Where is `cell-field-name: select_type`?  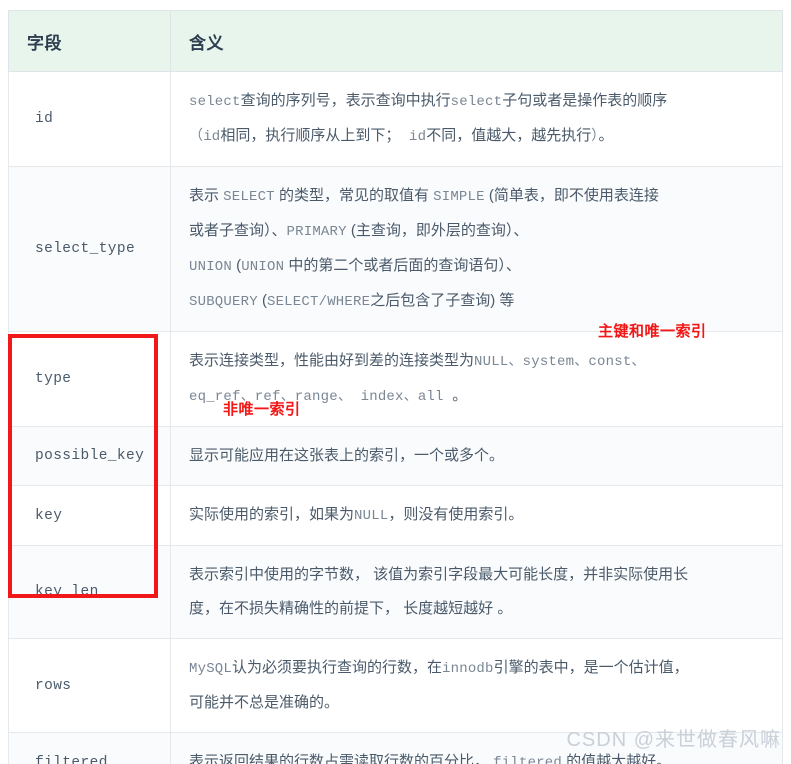 cell-field-name: select_type is located at coordinates (89, 249).